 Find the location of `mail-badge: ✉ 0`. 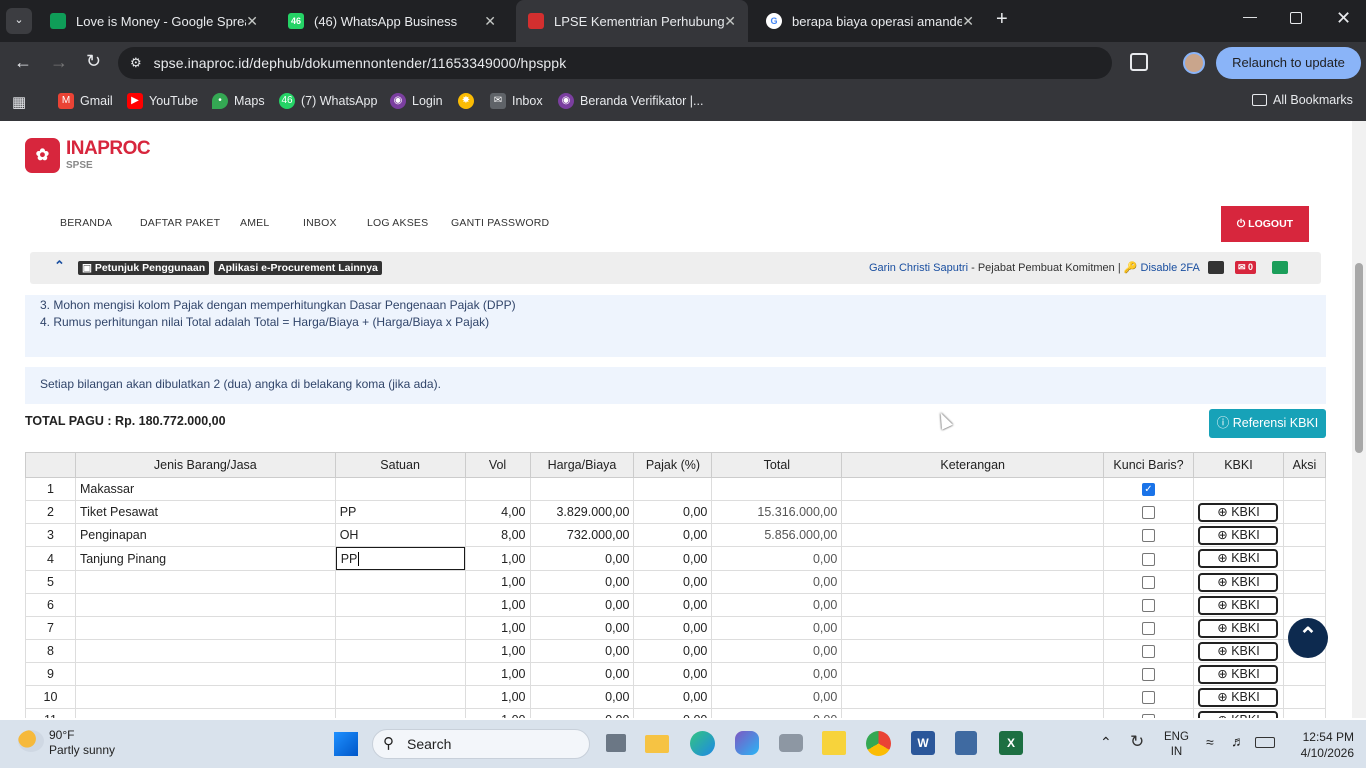

mail-badge: ✉ 0 is located at coordinates (1246, 267).